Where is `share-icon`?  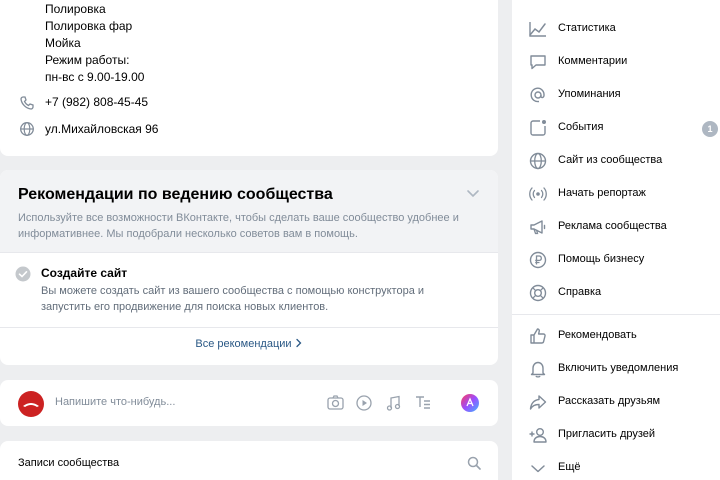
share-icon is located at coordinates (538, 402).